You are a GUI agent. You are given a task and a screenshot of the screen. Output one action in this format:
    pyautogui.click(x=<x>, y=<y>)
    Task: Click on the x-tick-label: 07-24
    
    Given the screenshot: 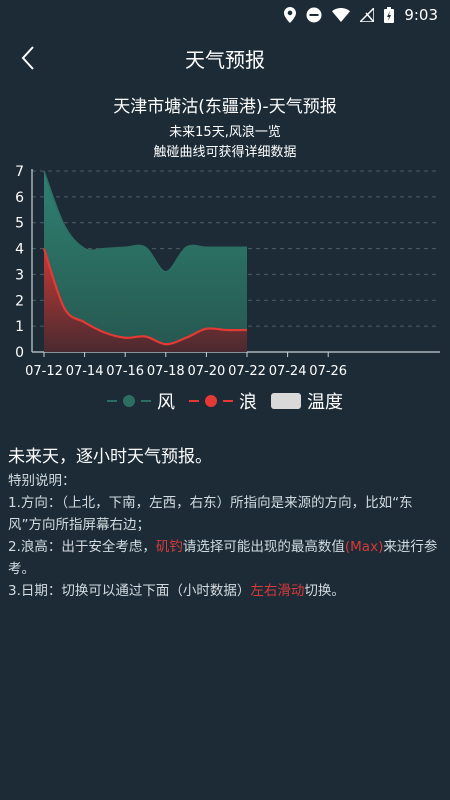 What is the action you would take?
    pyautogui.click(x=288, y=371)
    